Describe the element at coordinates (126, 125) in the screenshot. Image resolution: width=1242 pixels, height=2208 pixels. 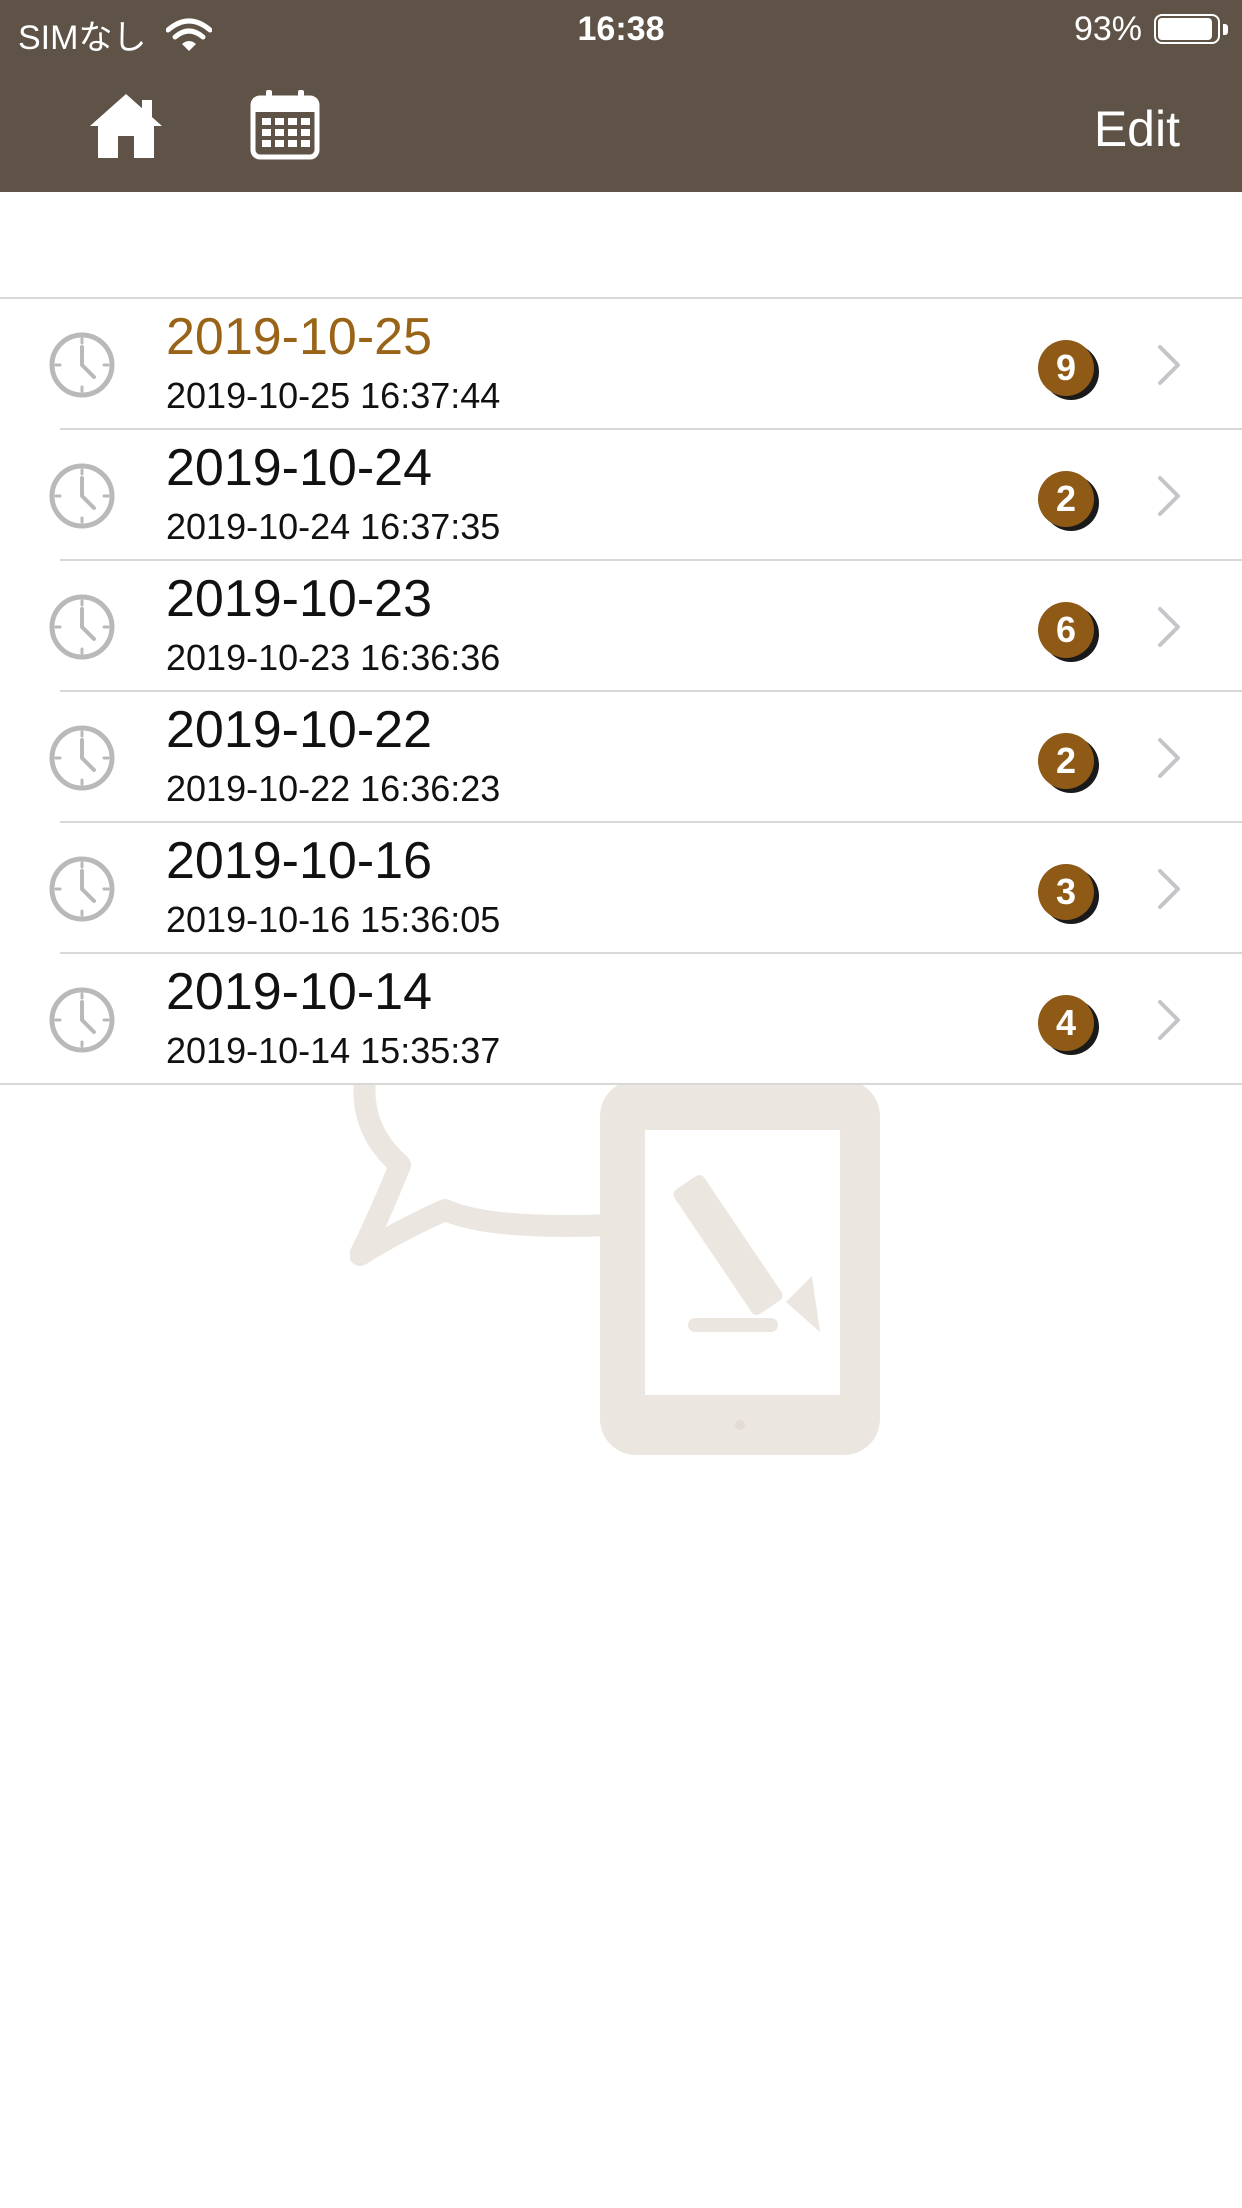
I see `home-icon` at that location.